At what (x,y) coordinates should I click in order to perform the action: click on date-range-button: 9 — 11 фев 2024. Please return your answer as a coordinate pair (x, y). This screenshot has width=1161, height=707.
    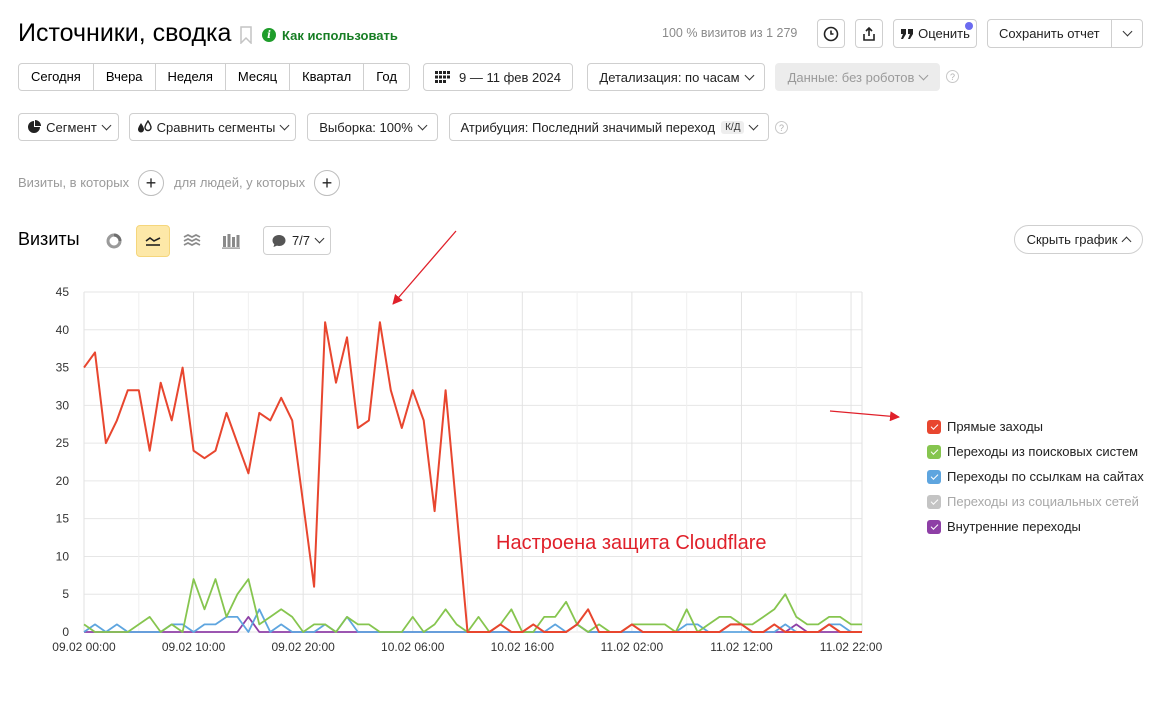
    Looking at the image, I should click on (498, 77).